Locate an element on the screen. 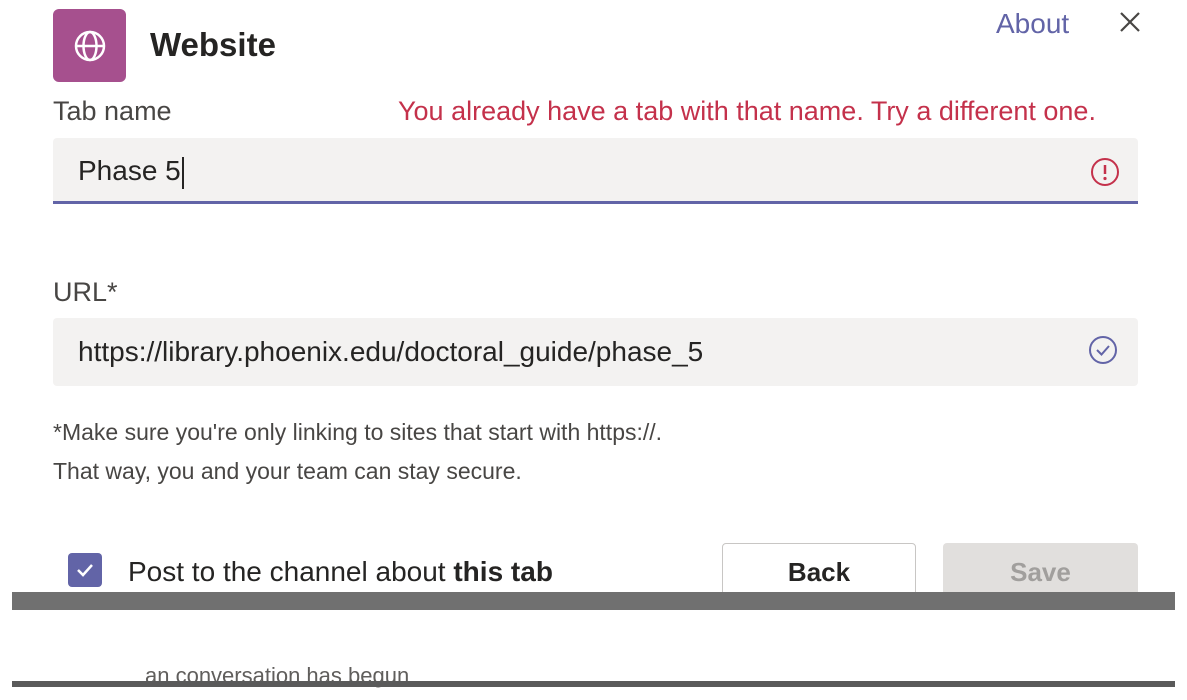 The image size is (1187, 700). checkmark-icon is located at coordinates (85, 570).